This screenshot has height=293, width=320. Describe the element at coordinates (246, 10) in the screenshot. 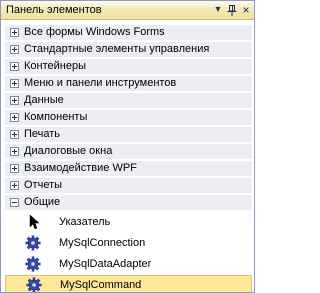

I see `close-icon: ×` at that location.